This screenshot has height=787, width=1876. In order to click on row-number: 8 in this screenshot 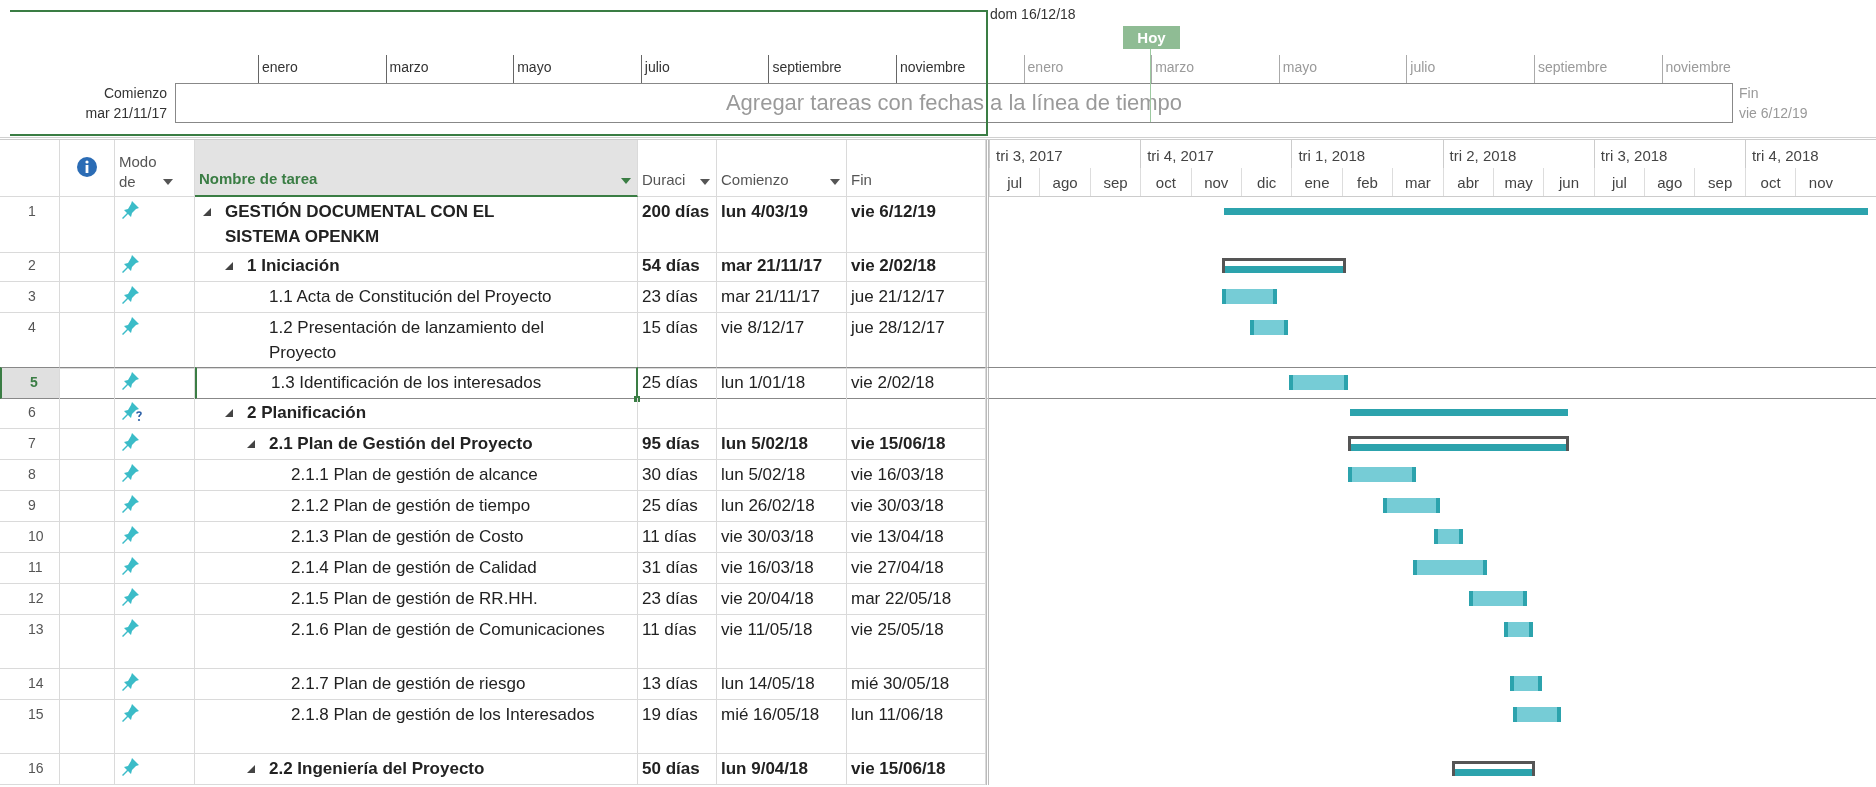, I will do `click(30, 475)`.